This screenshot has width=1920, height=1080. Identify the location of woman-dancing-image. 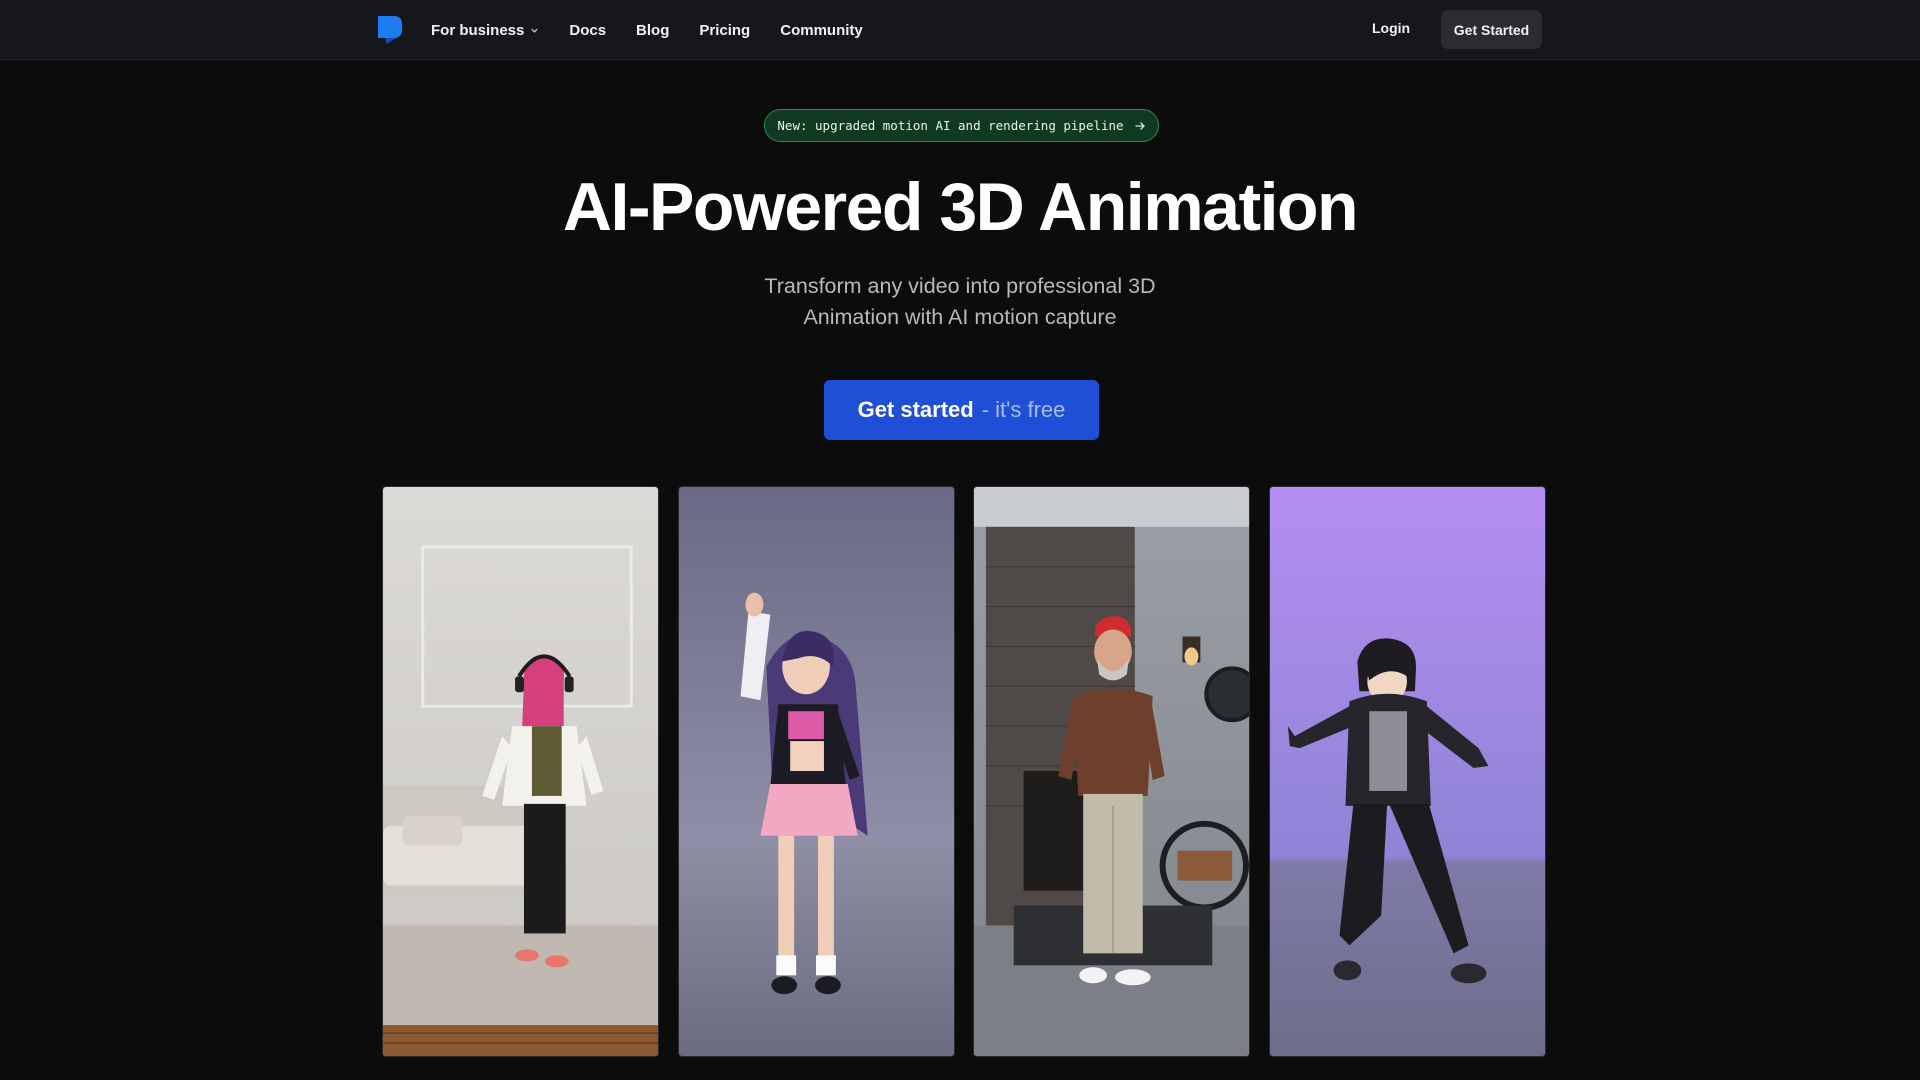
(520, 771).